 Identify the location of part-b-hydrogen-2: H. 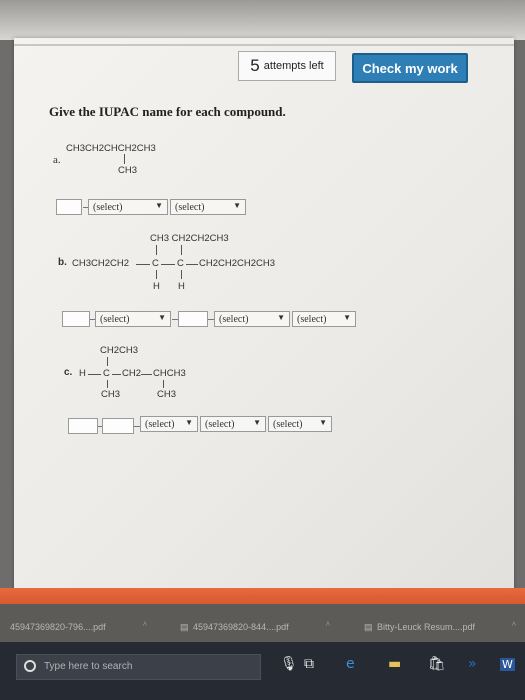
(181, 286).